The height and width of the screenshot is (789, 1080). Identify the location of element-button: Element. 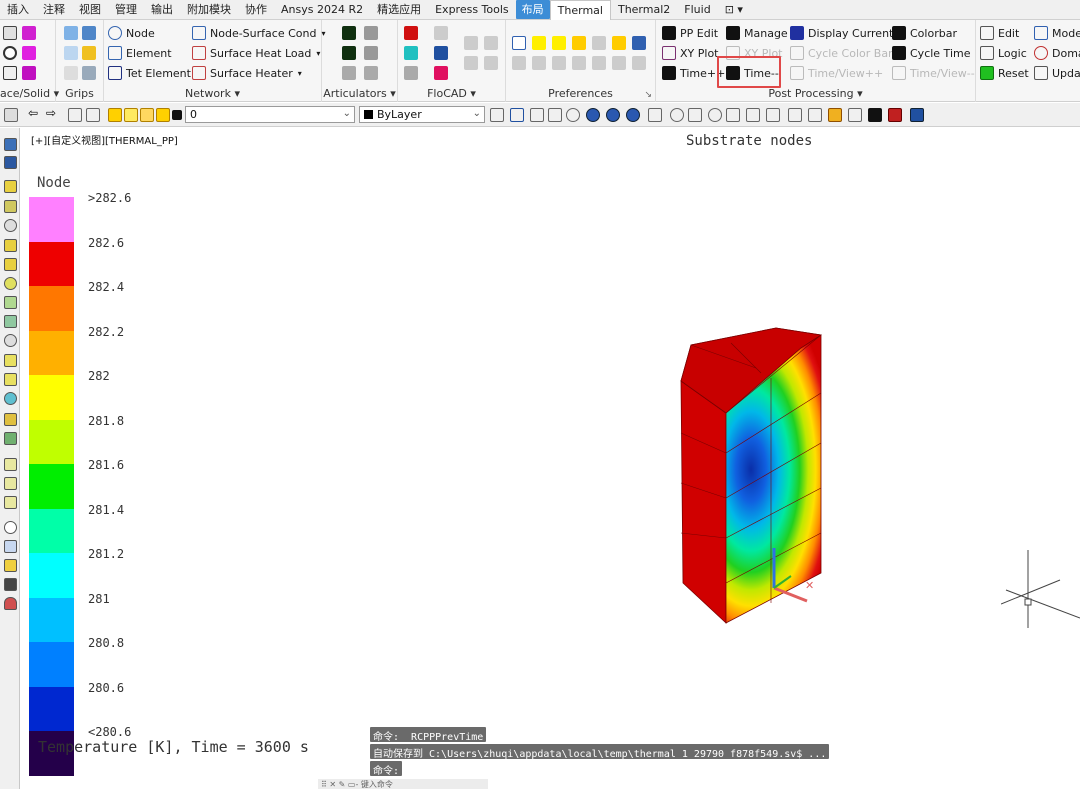
(140, 53).